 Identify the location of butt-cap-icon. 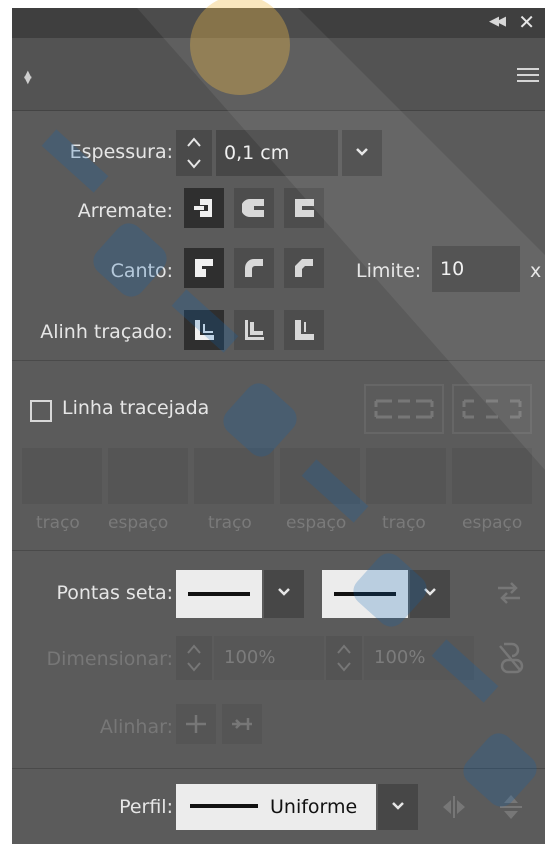
(203, 208).